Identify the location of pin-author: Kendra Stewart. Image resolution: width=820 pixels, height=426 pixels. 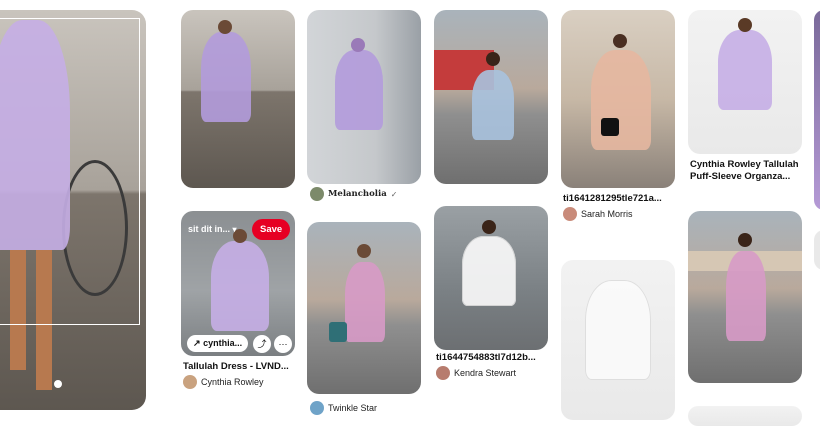
(476, 373).